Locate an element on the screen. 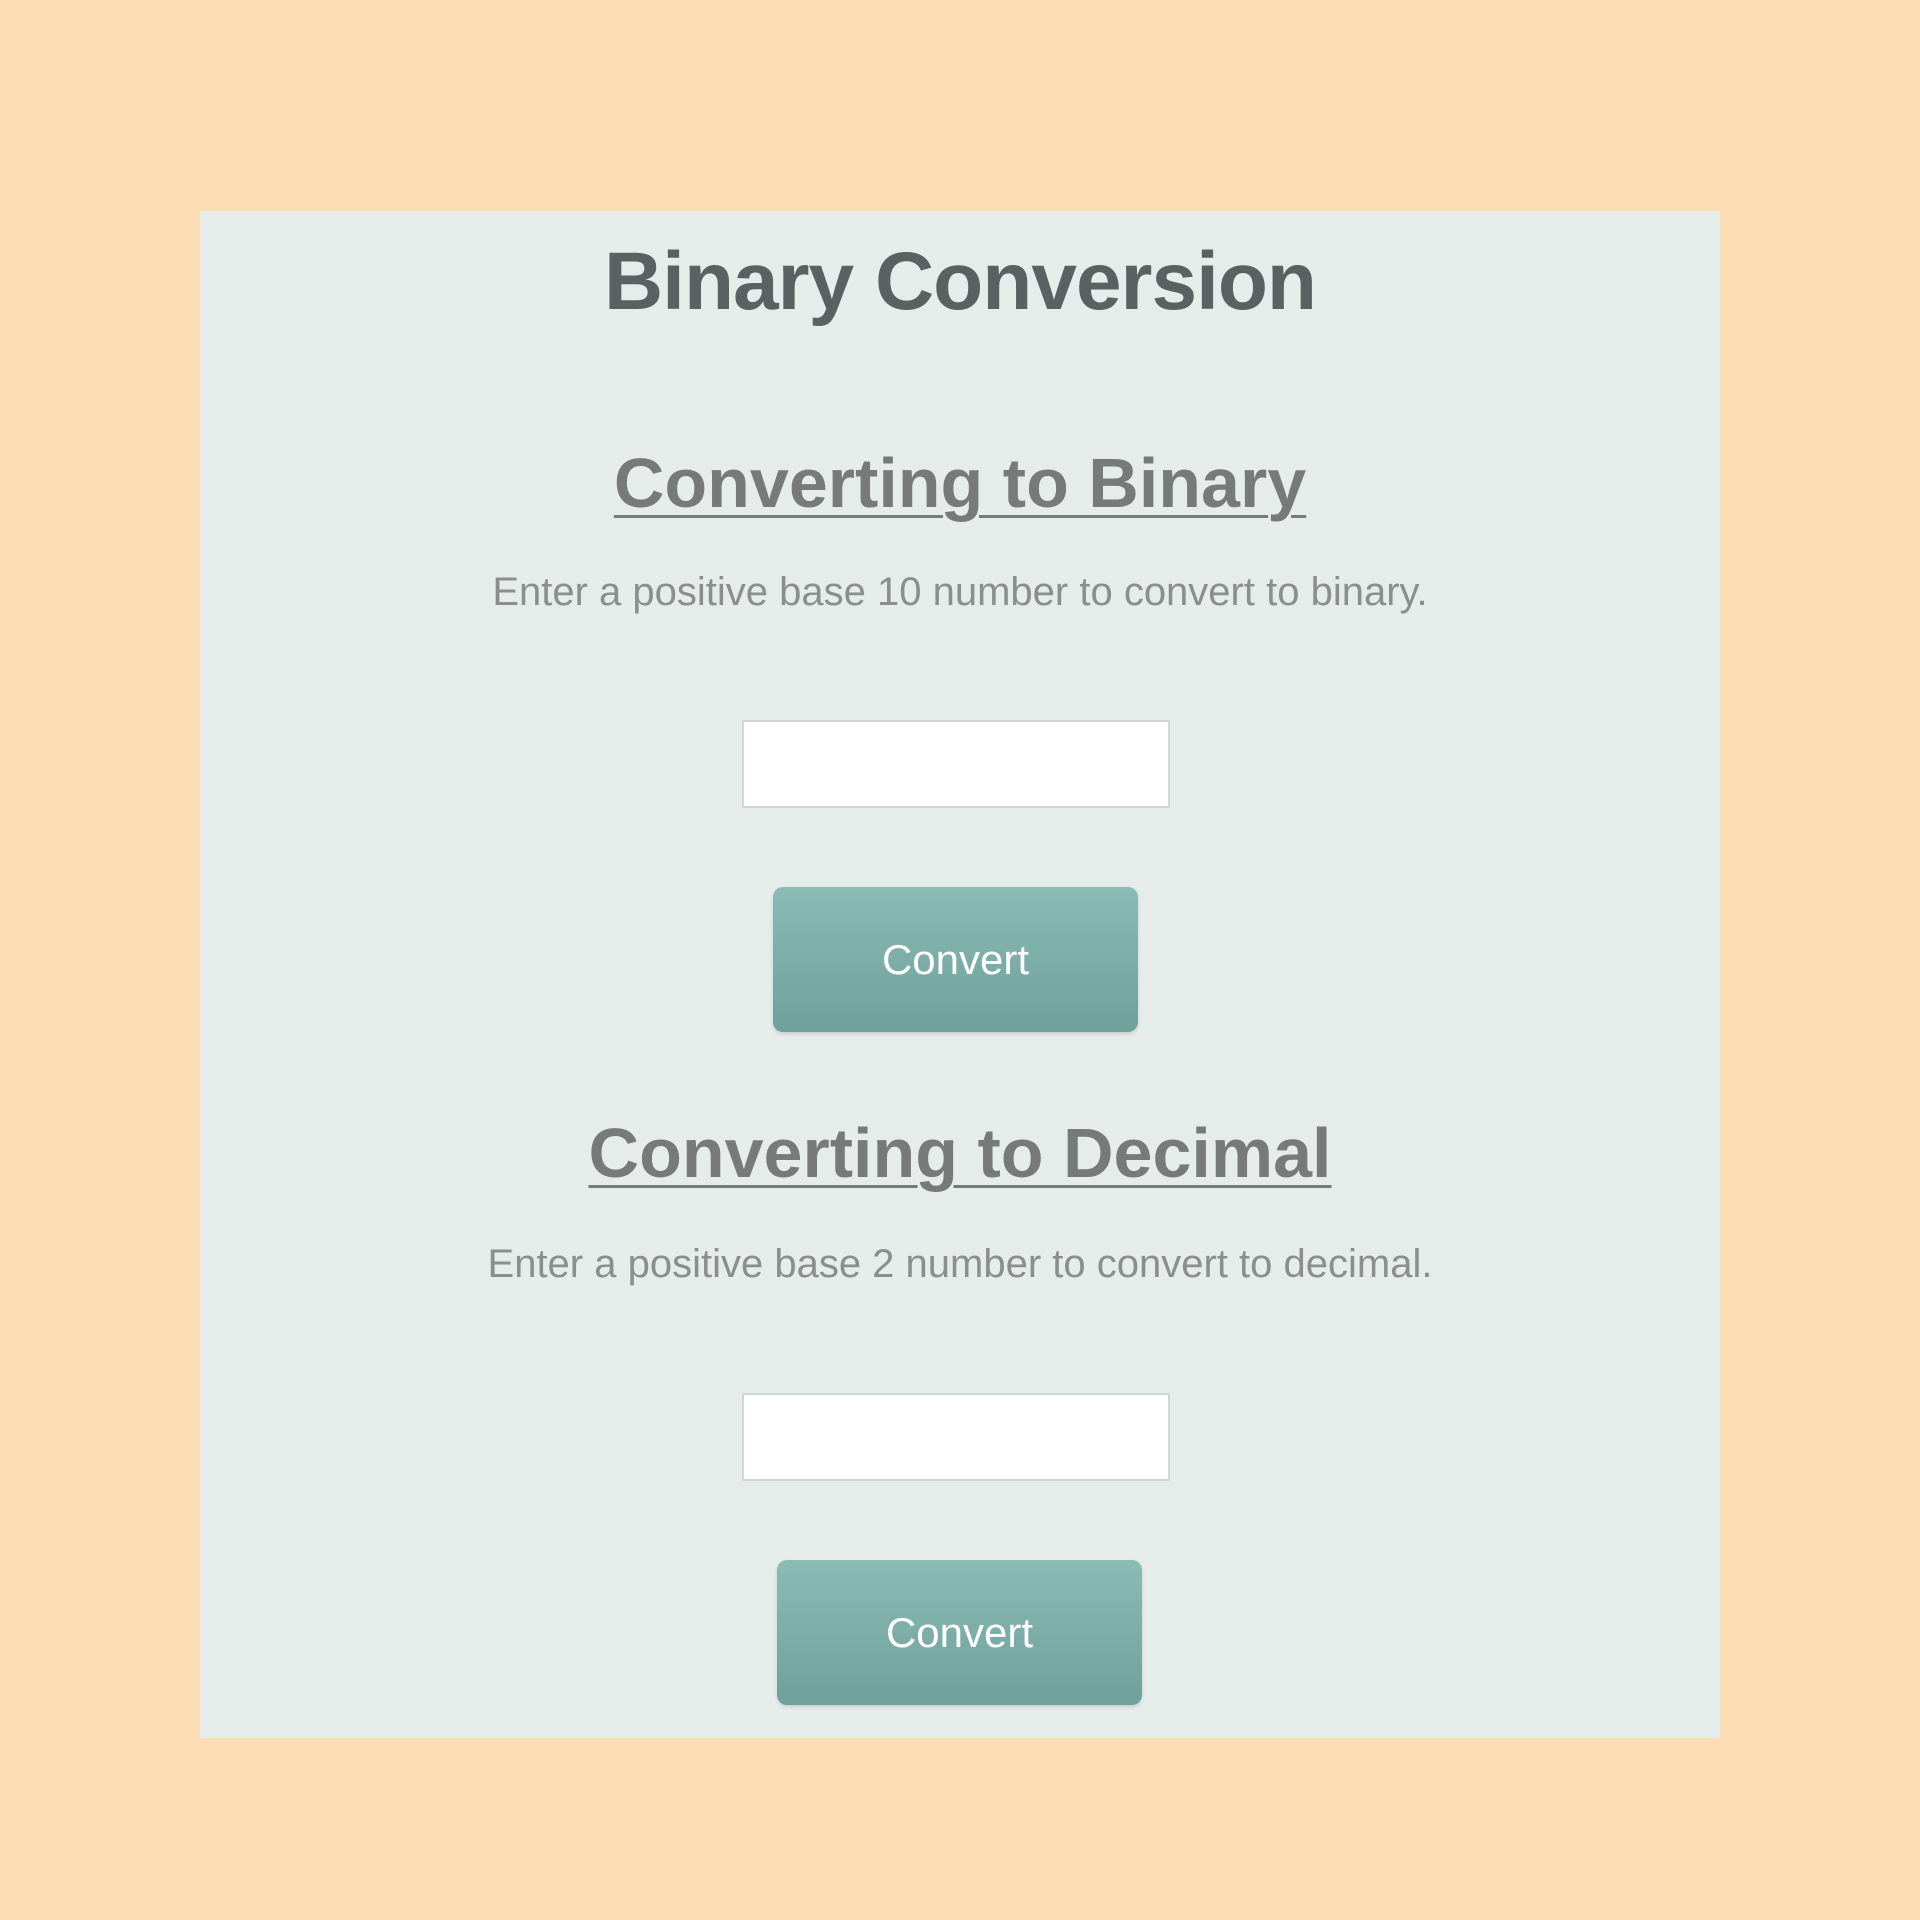 This screenshot has height=1920, width=1920. to-binary-heading: Converting to Binary is located at coordinates (960, 483).